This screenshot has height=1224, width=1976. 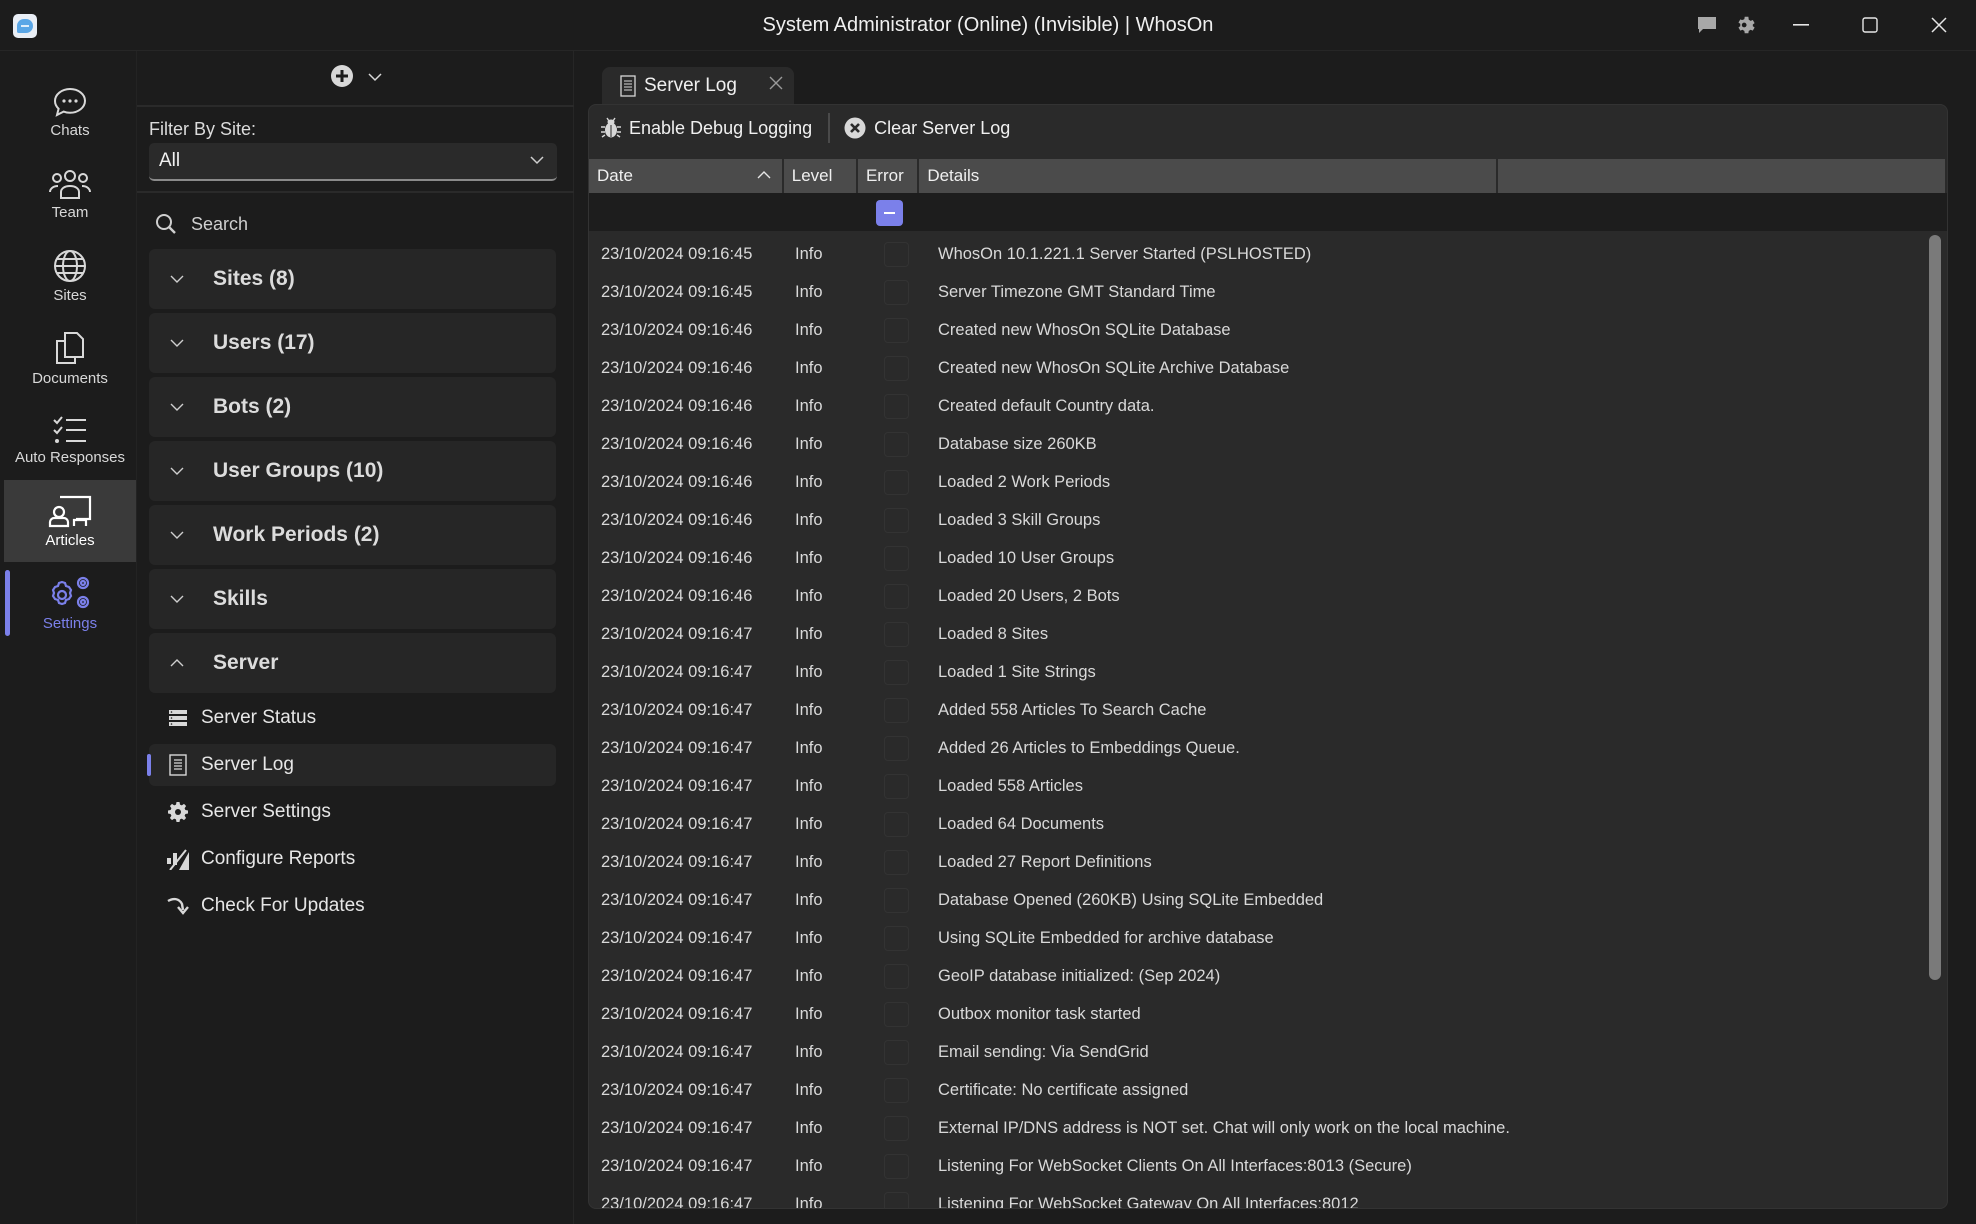 What do you see at coordinates (706, 128) in the screenshot?
I see `enable-debug-logging-button: Enable Debug Logging` at bounding box center [706, 128].